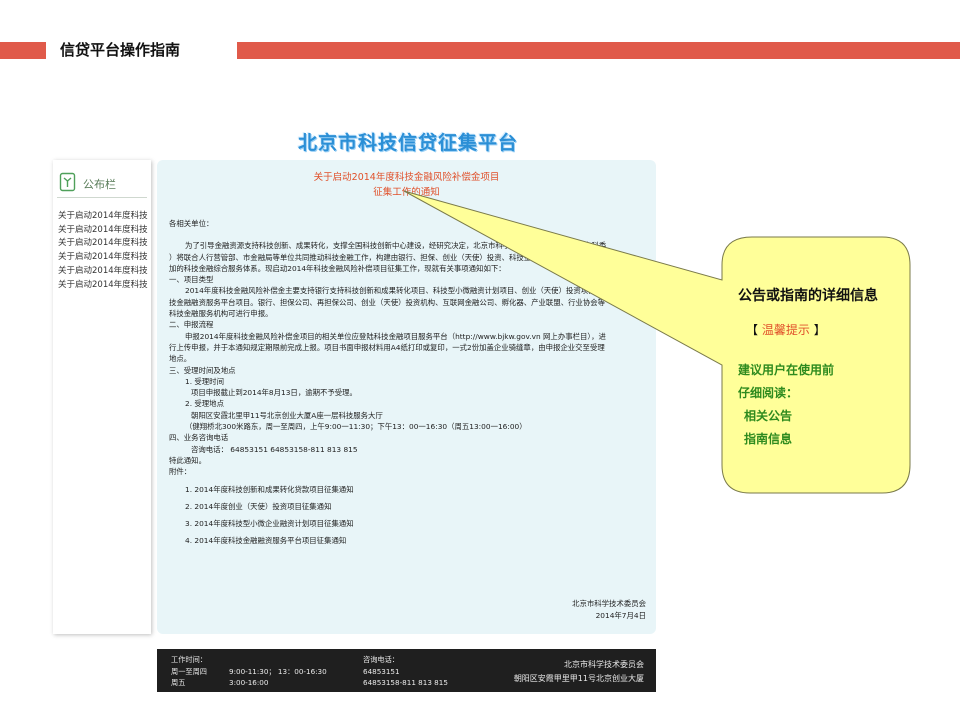  What do you see at coordinates (768, 439) in the screenshot?
I see `callout-line: 指南信息` at bounding box center [768, 439].